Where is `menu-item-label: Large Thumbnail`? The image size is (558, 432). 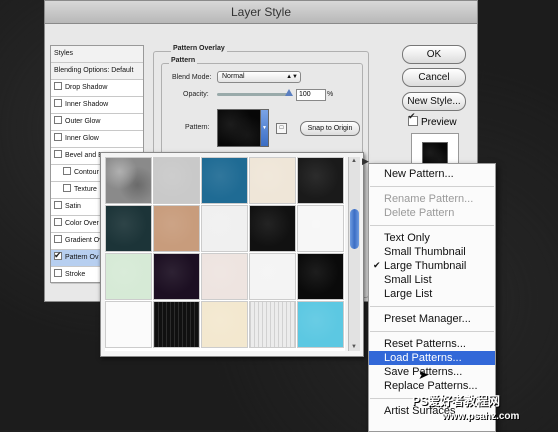
menu-item-label: Large Thumbnail is located at coordinates (425, 266).